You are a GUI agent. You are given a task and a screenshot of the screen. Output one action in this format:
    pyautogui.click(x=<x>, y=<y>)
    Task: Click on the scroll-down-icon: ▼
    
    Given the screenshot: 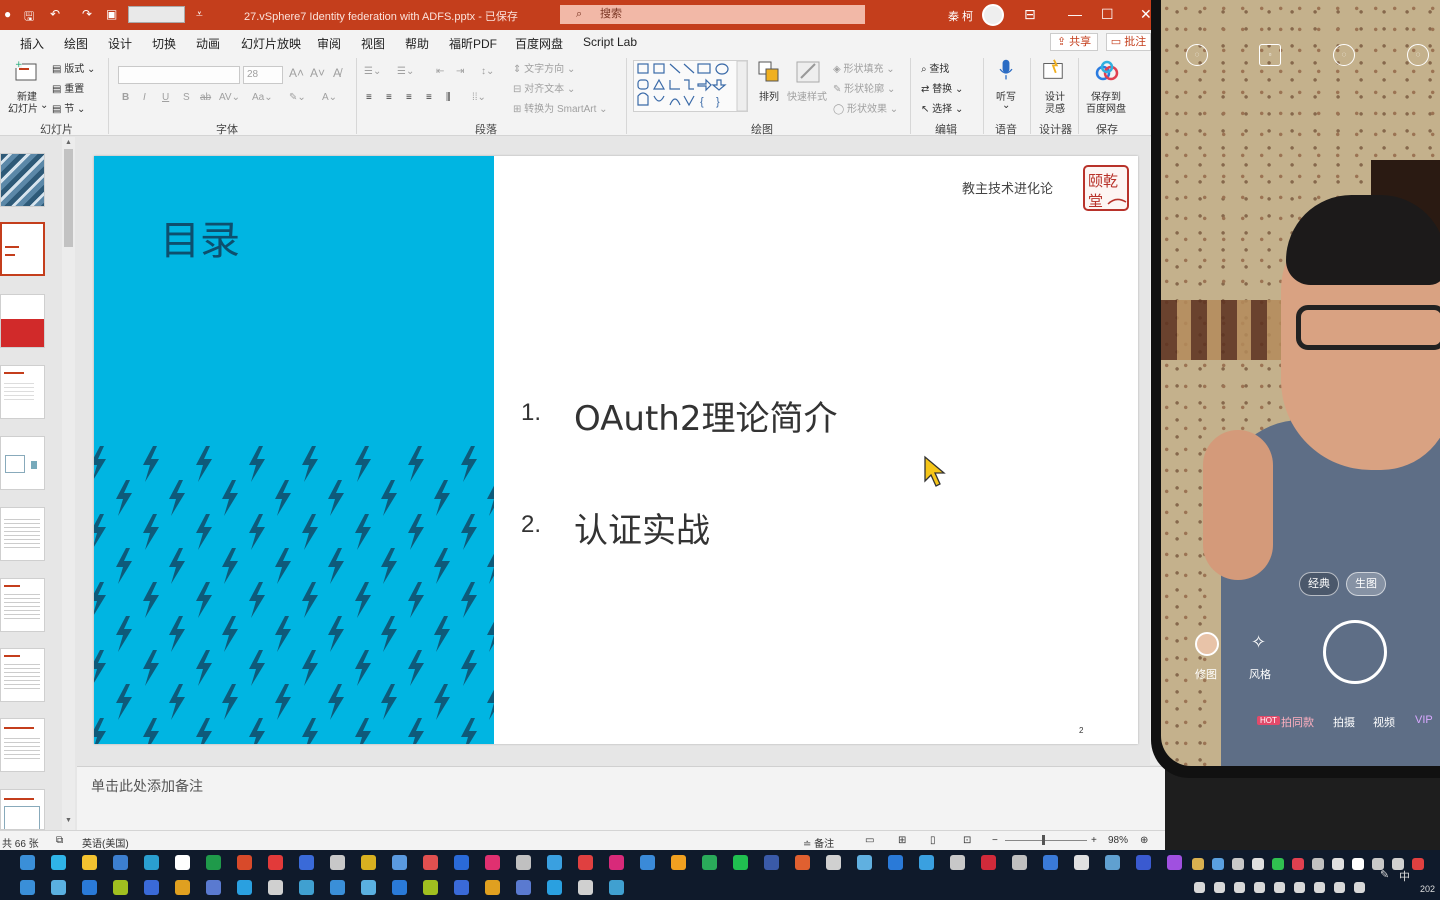 What is the action you would take?
    pyautogui.click(x=68, y=820)
    